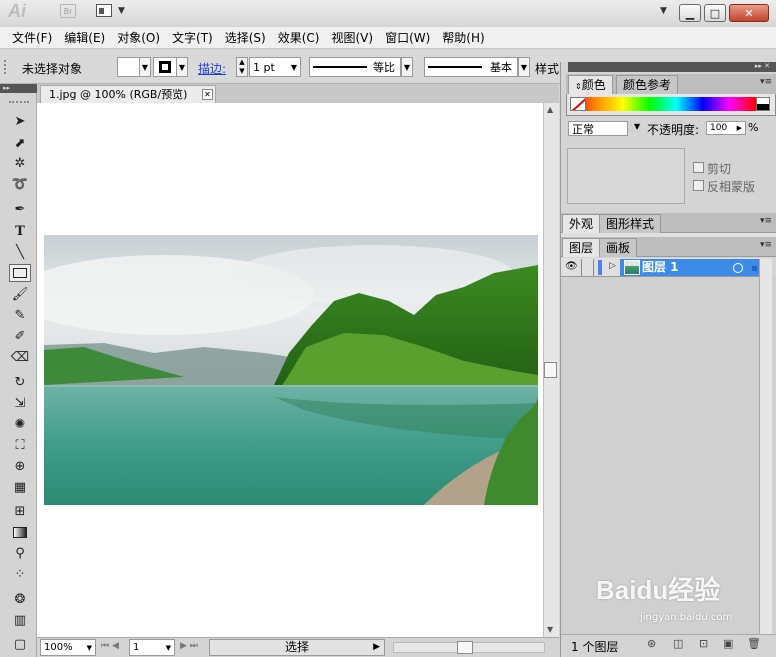  What do you see at coordinates (20, 487) in the screenshot?
I see `perspective-grid-tool-icon: ▦` at bounding box center [20, 487].